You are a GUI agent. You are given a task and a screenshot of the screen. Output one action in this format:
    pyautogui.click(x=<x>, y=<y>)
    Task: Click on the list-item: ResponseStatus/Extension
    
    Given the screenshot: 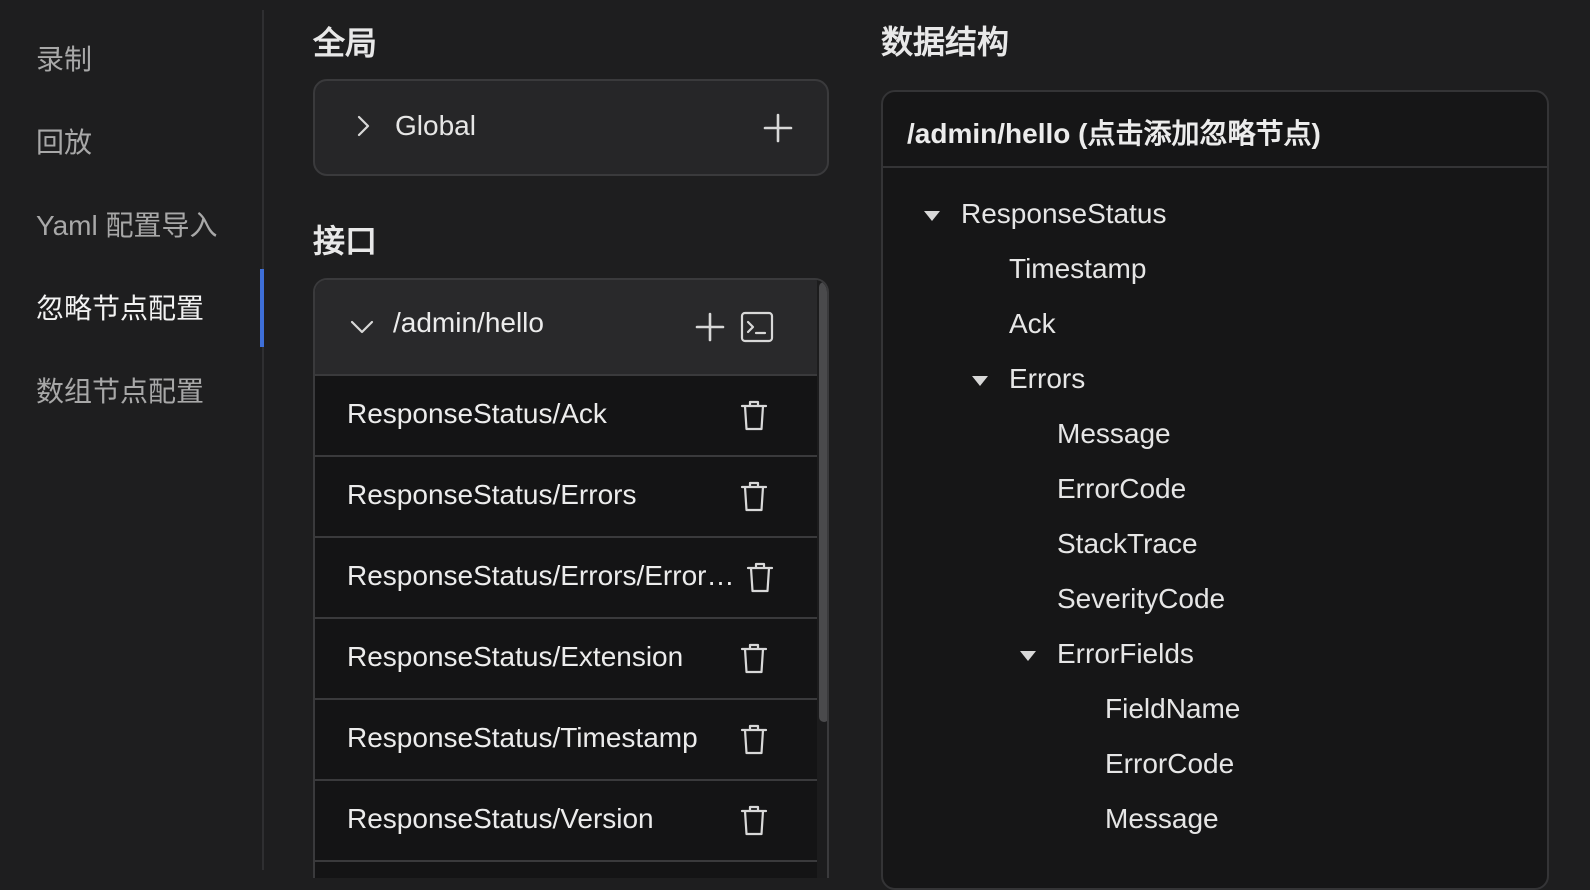 What is the action you would take?
    pyautogui.click(x=566, y=659)
    